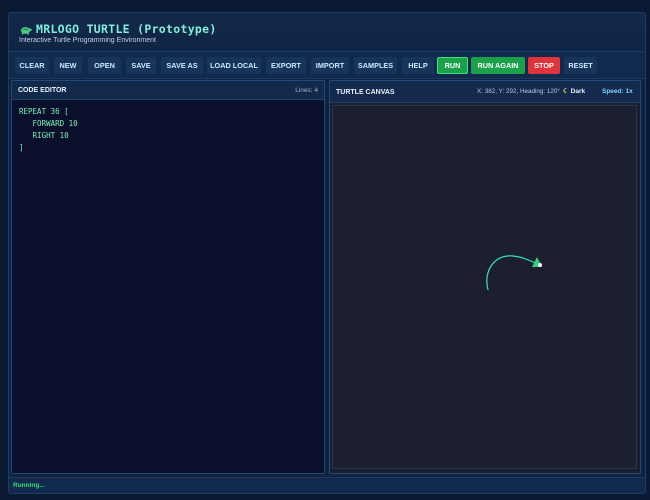 The image size is (650, 500). I want to click on code-line: ], so click(21, 147).